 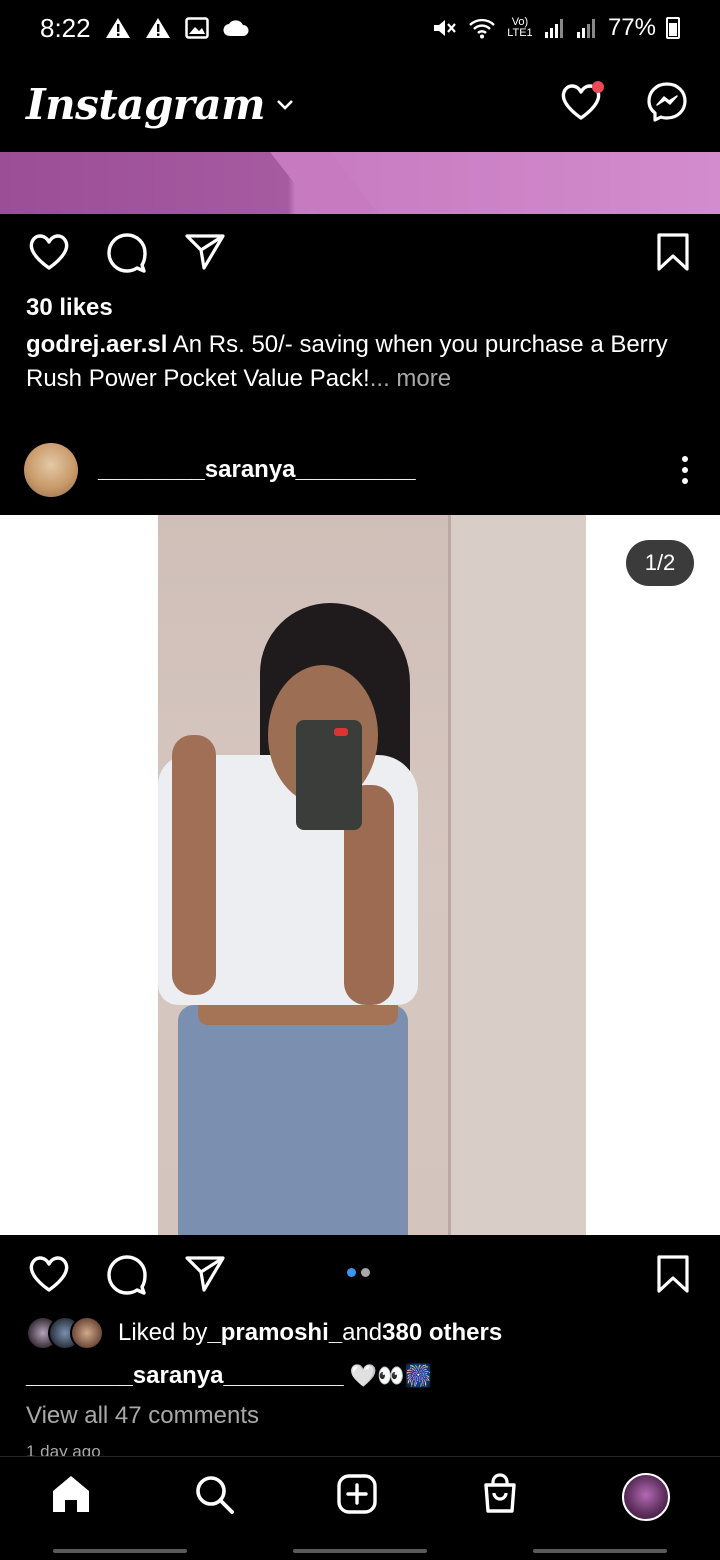 I want to click on liked-by-user: _pramoshi_, so click(x=274, y=1333).